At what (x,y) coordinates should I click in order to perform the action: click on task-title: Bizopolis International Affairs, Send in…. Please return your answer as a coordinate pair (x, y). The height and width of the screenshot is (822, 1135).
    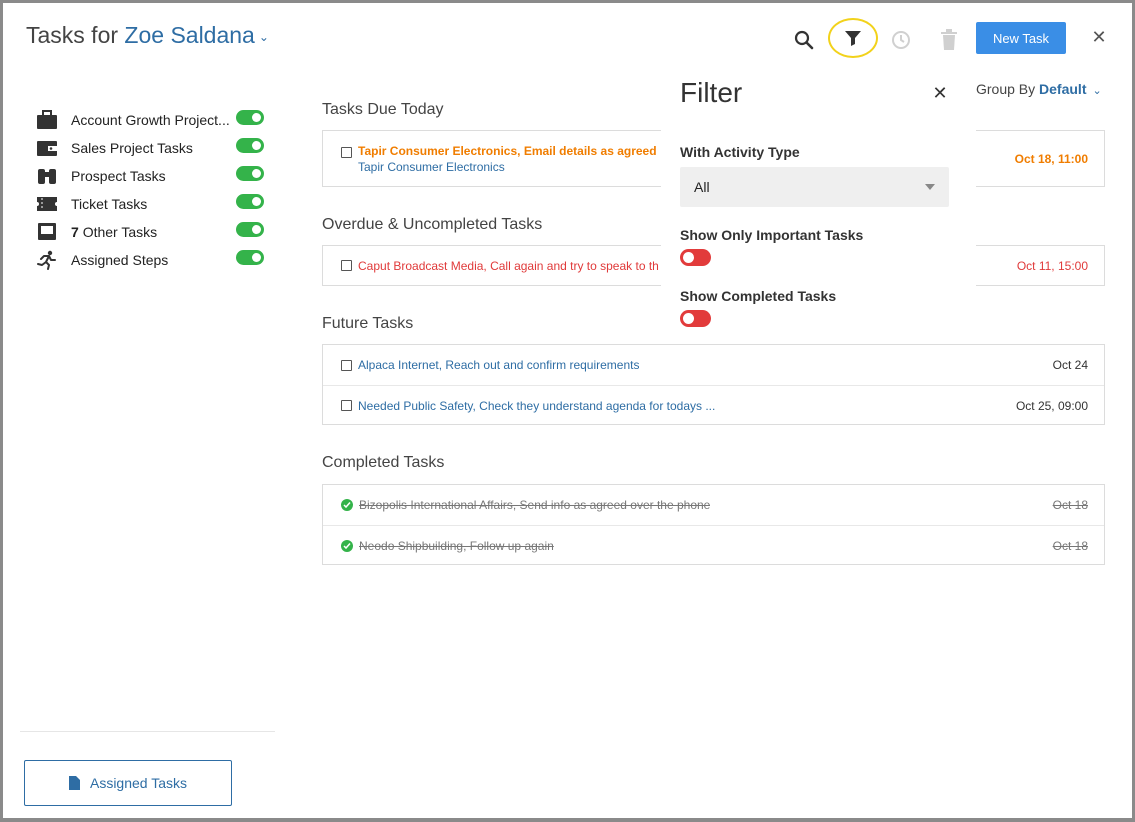
    Looking at the image, I should click on (534, 505).